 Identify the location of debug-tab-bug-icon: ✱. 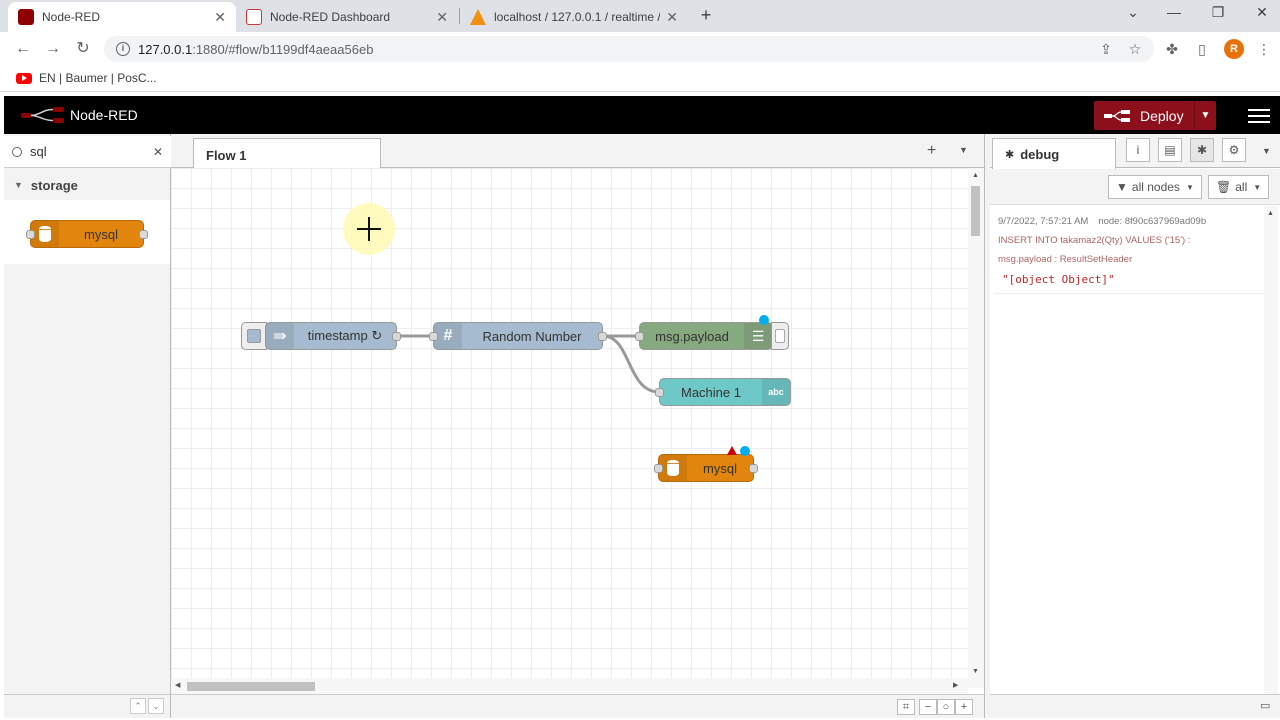
(1202, 150).